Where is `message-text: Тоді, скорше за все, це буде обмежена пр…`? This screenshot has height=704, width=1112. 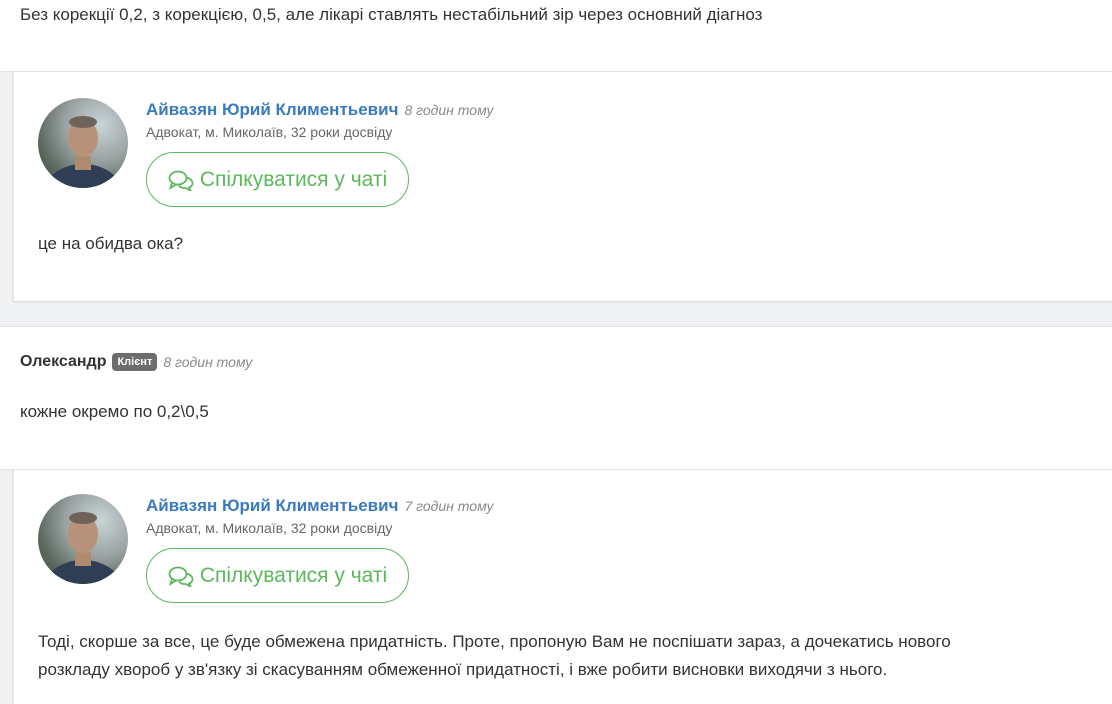 message-text: Тоді, скорше за все, це буде обмежена пр… is located at coordinates (494, 655).